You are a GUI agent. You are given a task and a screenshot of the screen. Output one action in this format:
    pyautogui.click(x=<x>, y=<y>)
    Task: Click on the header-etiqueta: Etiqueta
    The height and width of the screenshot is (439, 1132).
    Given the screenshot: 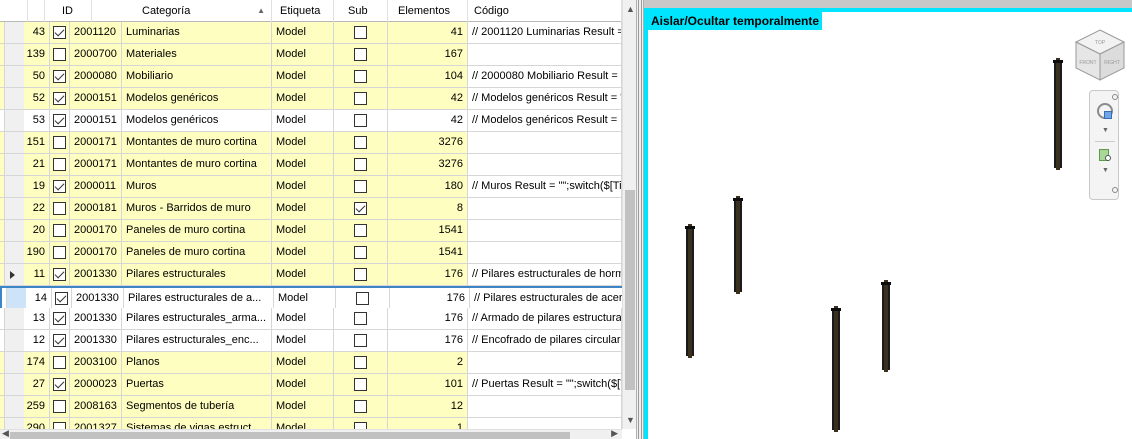 What is the action you would take?
    pyautogui.click(x=303, y=11)
    